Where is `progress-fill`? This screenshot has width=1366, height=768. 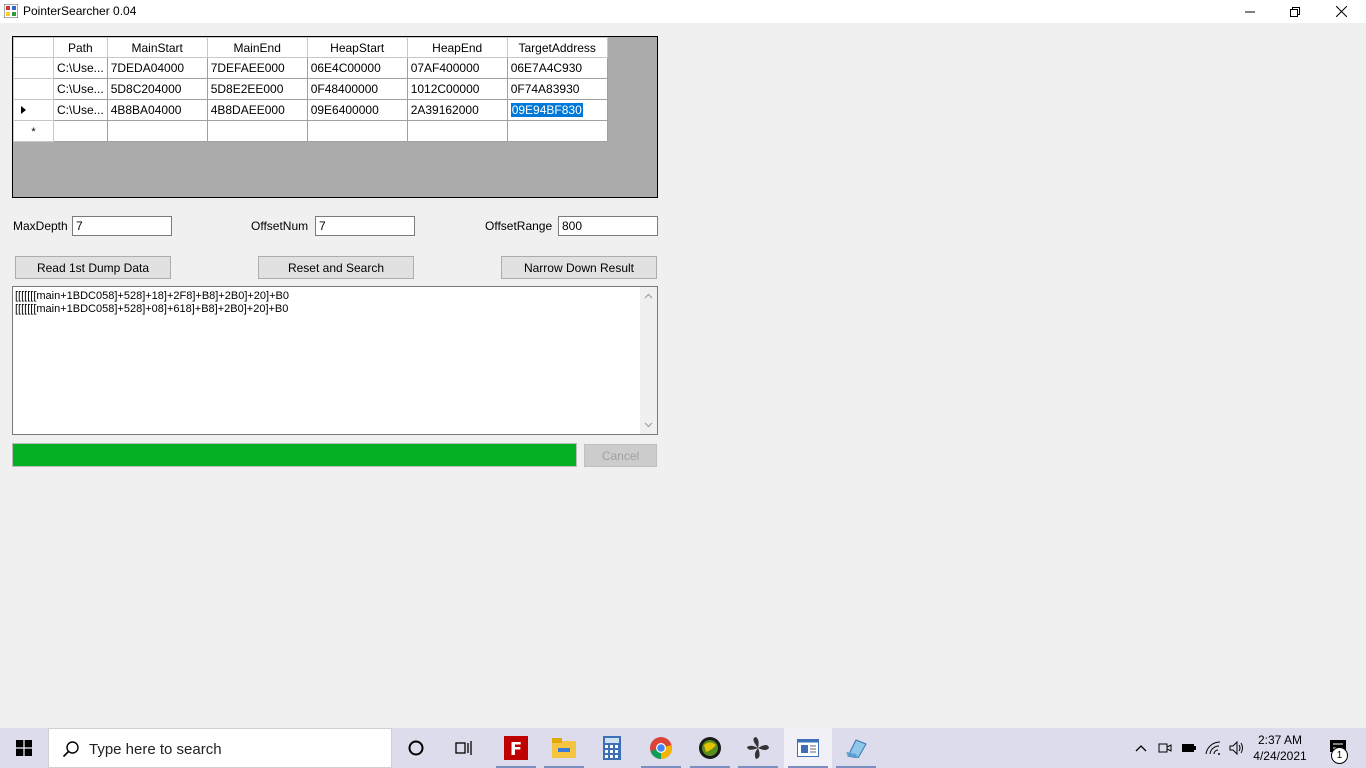 progress-fill is located at coordinates (294, 455).